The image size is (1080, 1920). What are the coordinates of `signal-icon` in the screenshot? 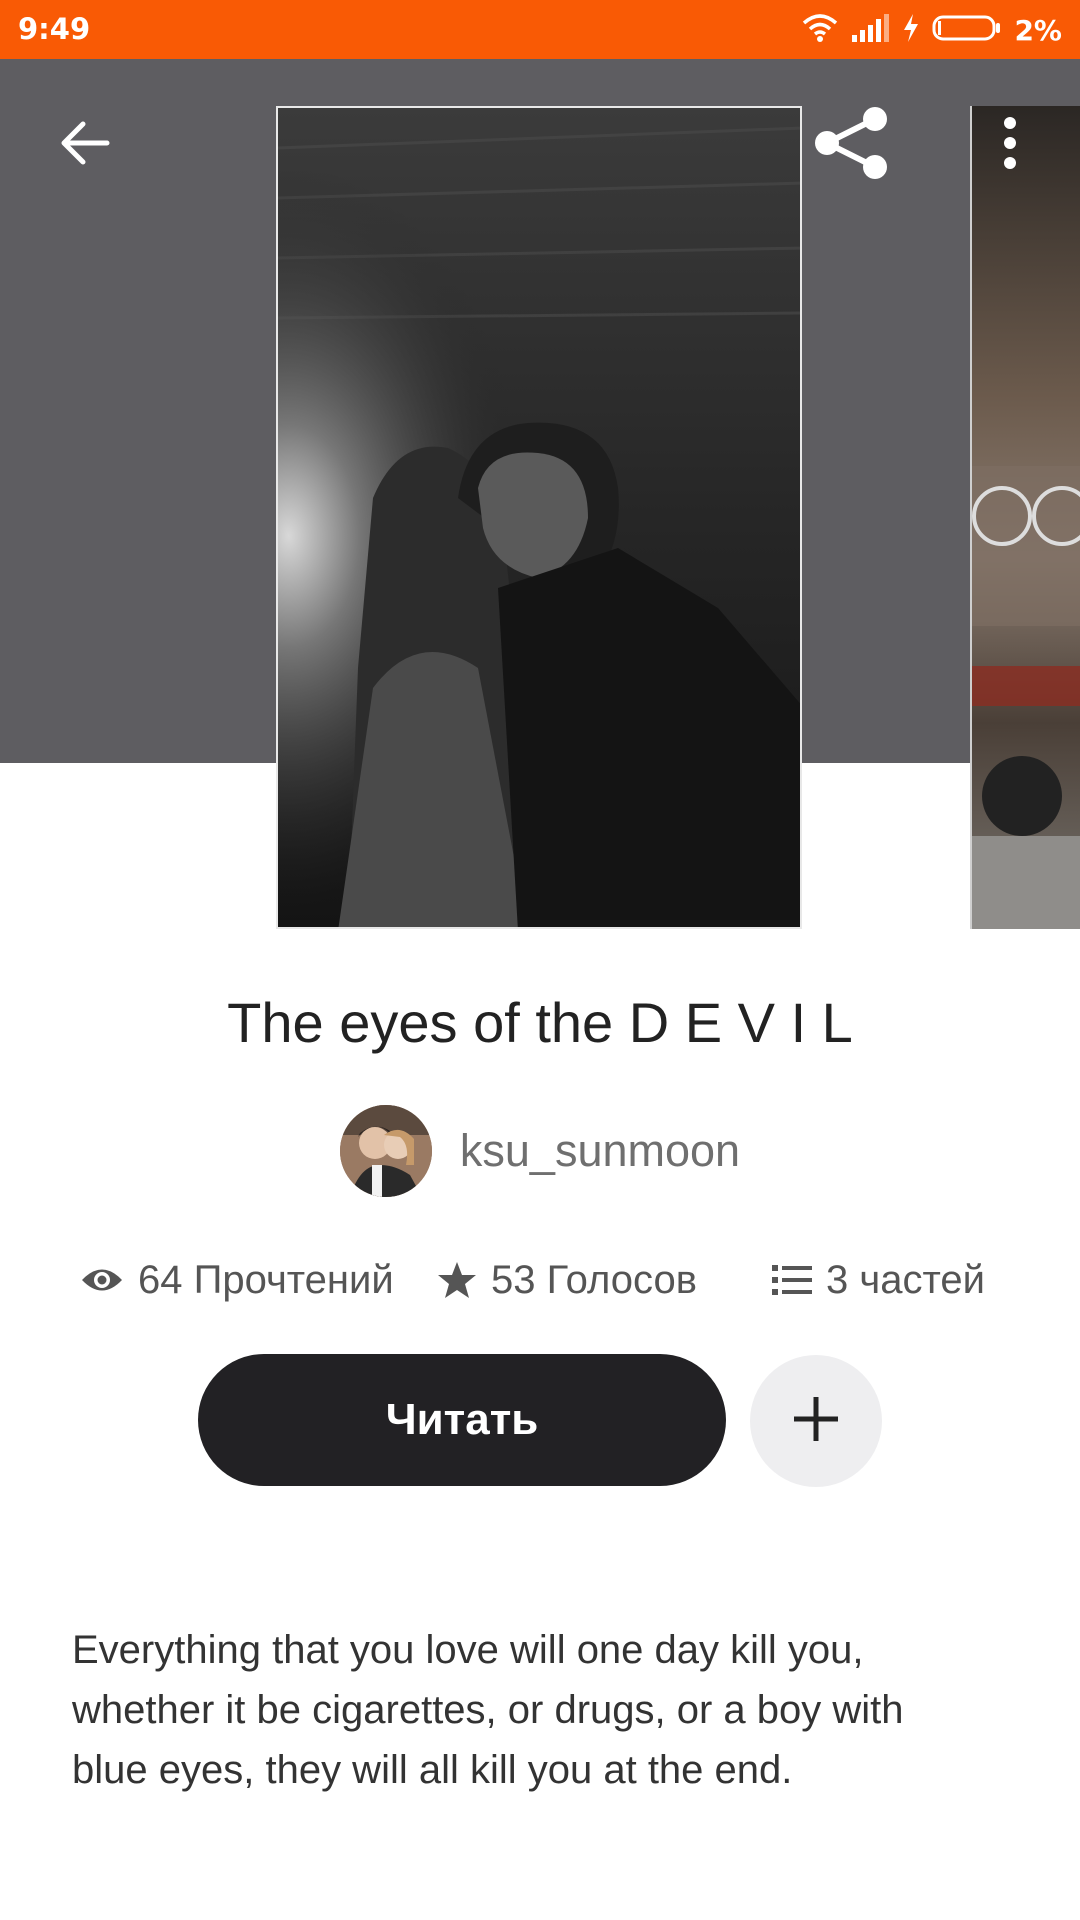 It's located at (870, 30).